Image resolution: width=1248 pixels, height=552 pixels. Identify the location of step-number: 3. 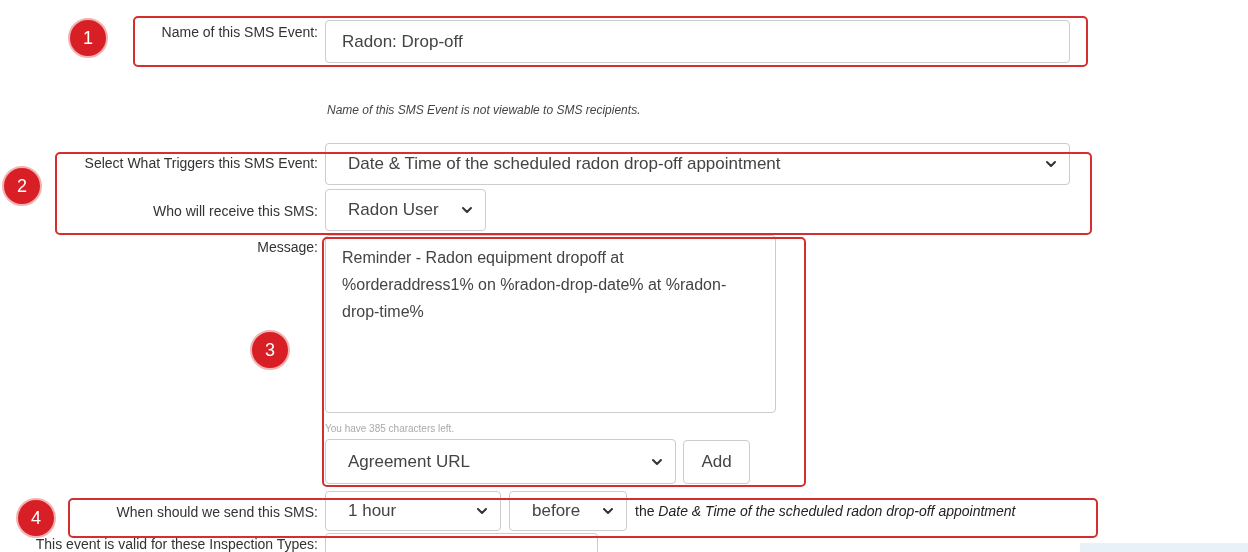
(270, 350).